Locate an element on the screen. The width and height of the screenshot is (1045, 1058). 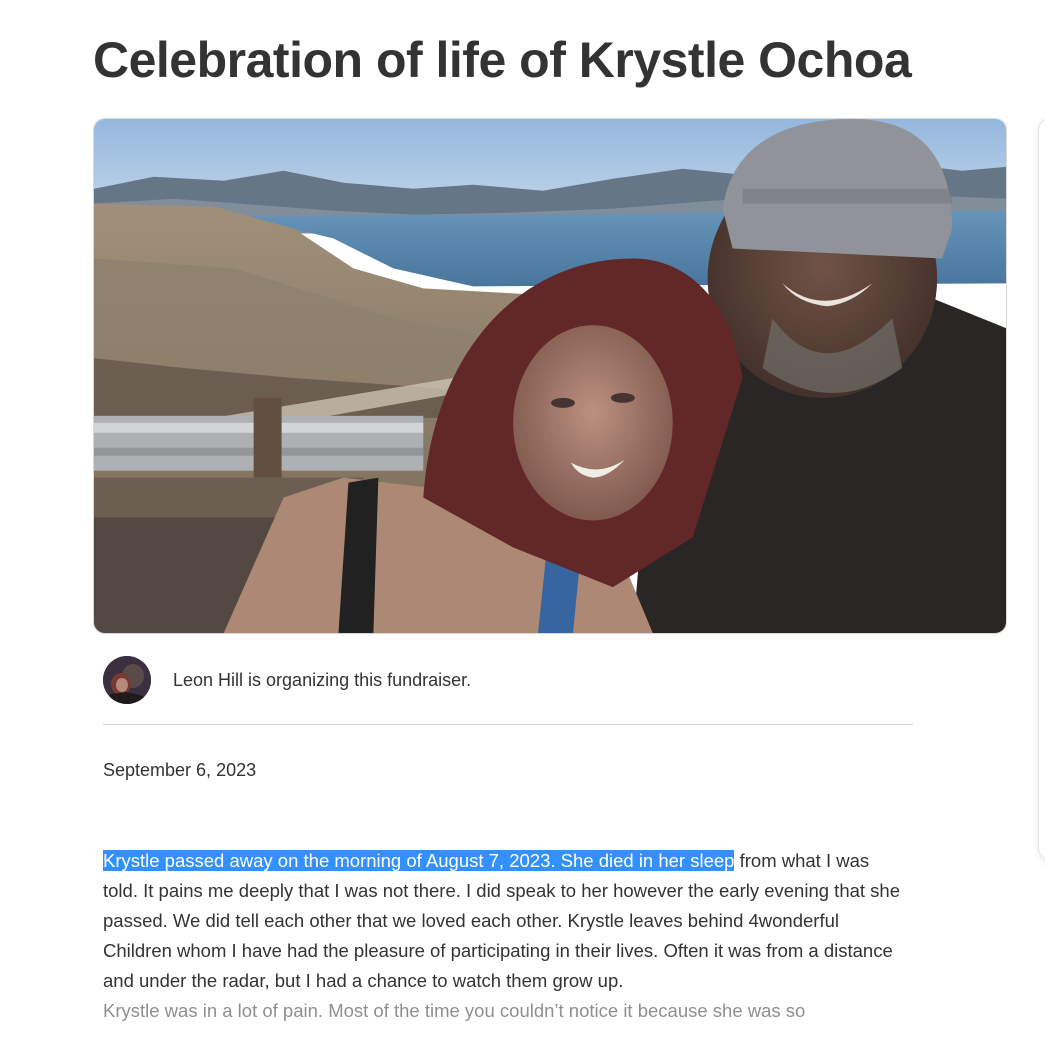
donation-sidebar-card is located at coordinates (1041, 489).